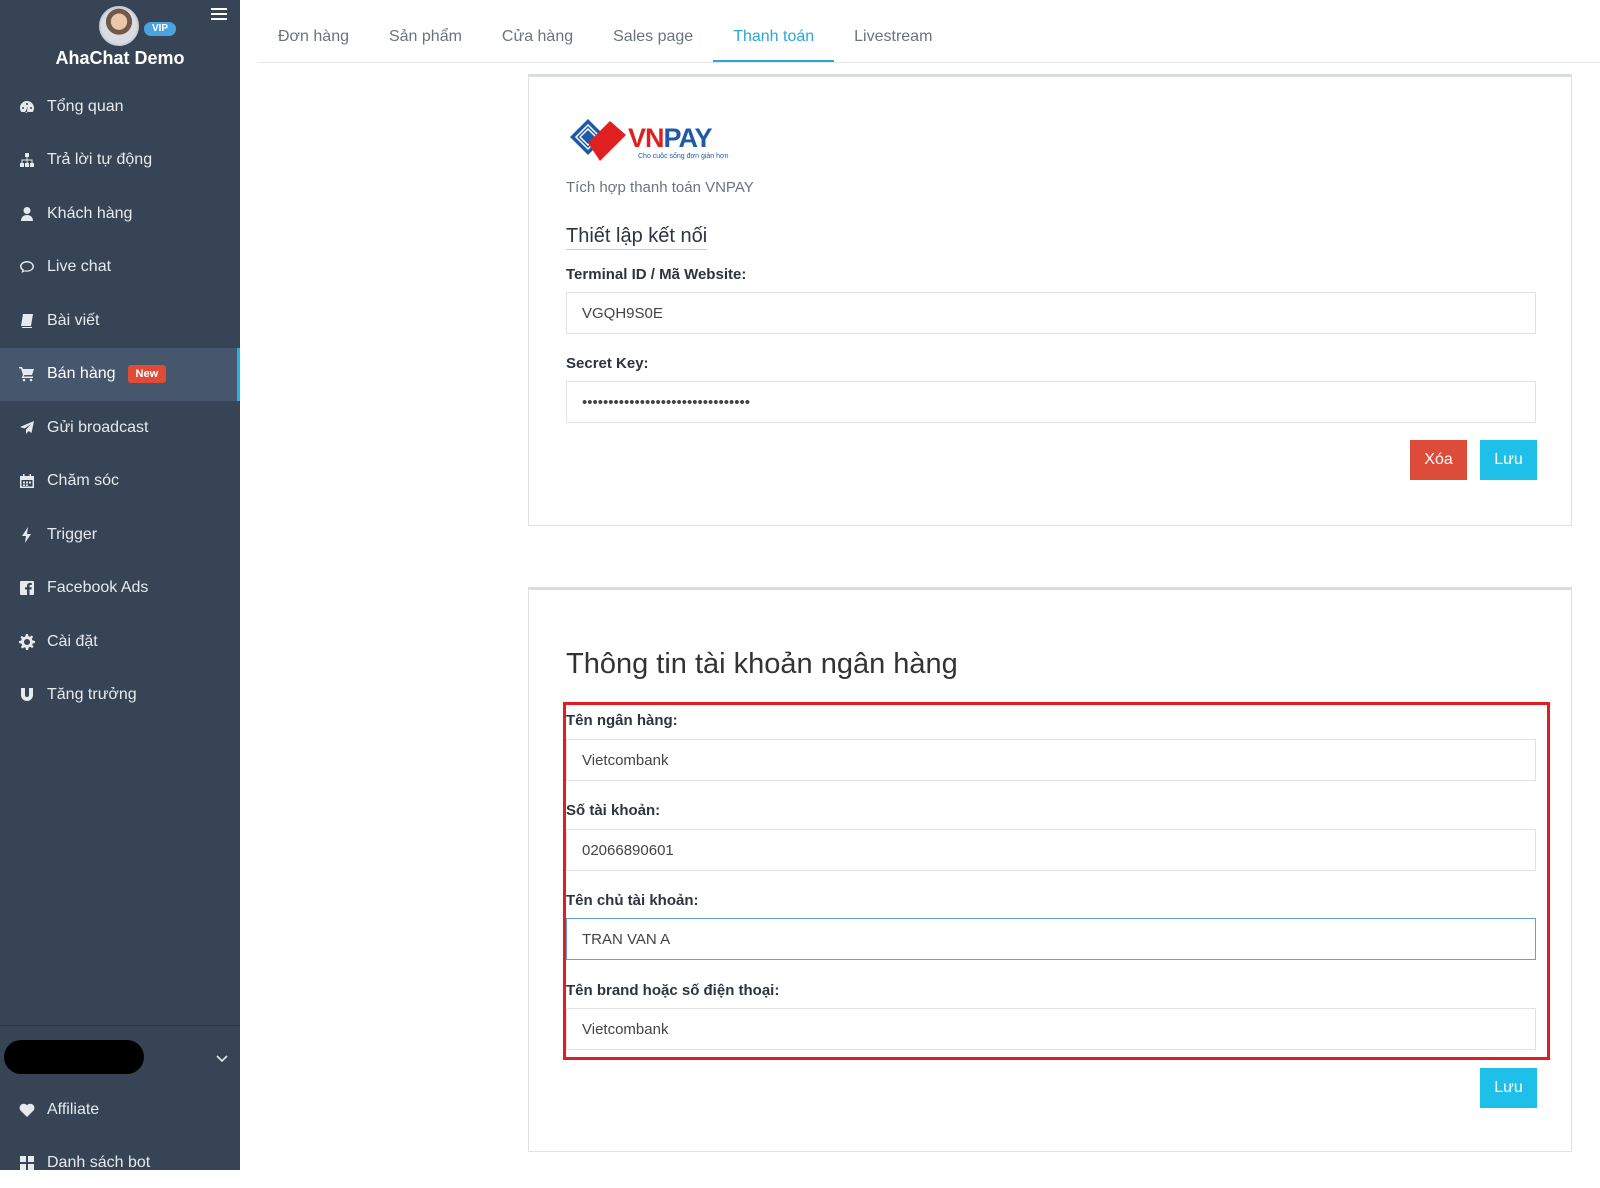 Image resolution: width=1600 pixels, height=1188 pixels. I want to click on save-vnpay-button: Lưu, so click(1508, 460).